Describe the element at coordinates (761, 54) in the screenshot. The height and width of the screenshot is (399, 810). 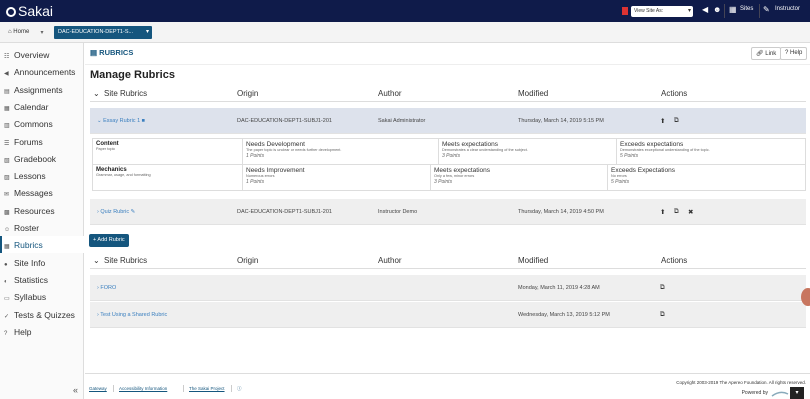
I see `link-icon: 🔗︎` at that location.